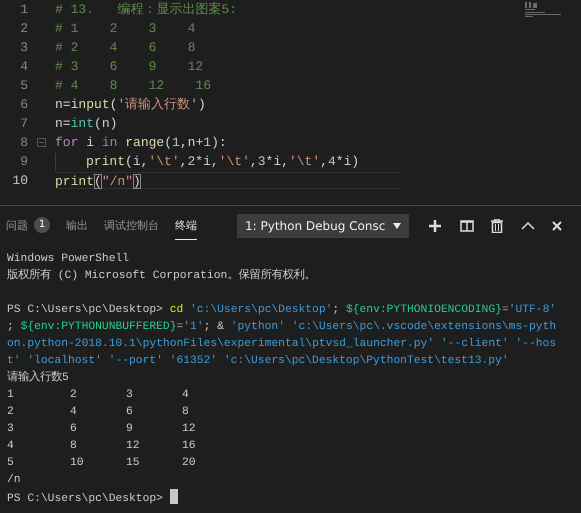  What do you see at coordinates (282, 327) in the screenshot?
I see `terminal-line: ; ${env:PYTHONUNBUFFERED}='1'; & 'python' 'c:\Users\pc\.vscode\extensions\ms-pyth` at bounding box center [282, 327].